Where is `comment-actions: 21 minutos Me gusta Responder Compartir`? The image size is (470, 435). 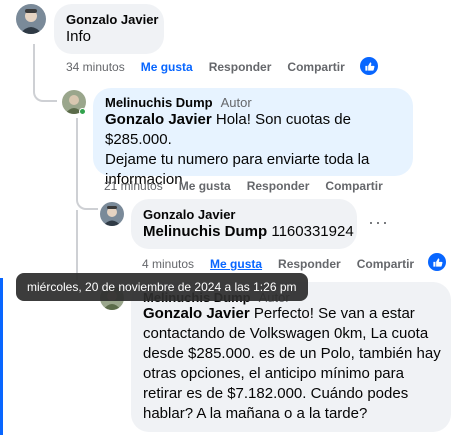
comment-actions: 21 minutos Me gusta Responder Compartir is located at coordinates (251, 186).